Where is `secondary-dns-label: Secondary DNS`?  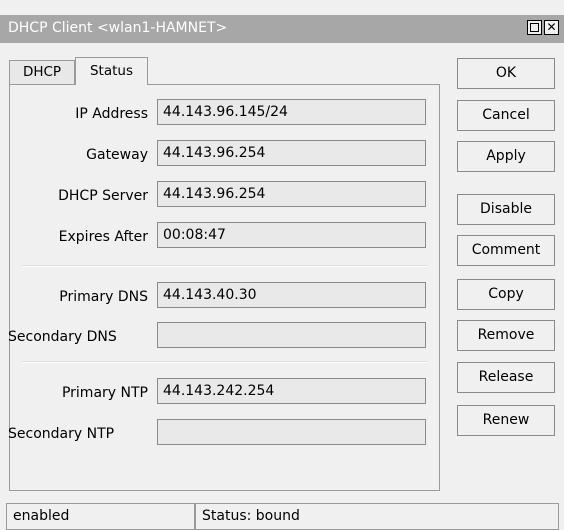 secondary-dns-label: Secondary DNS is located at coordinates (62, 337).